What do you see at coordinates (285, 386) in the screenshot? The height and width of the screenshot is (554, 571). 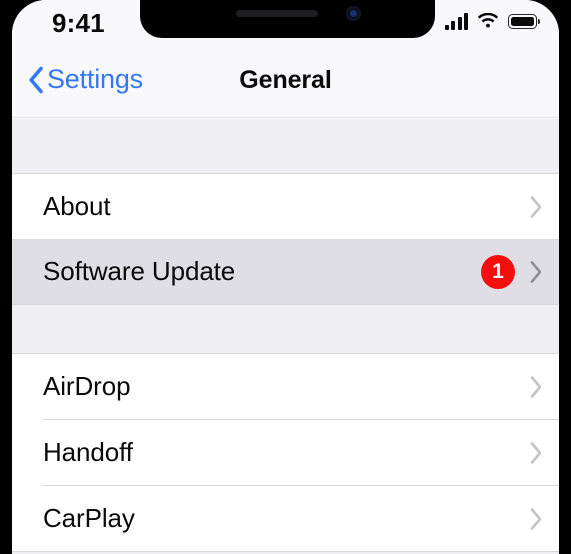 I see `list-item-airdrop: AirDrop` at bounding box center [285, 386].